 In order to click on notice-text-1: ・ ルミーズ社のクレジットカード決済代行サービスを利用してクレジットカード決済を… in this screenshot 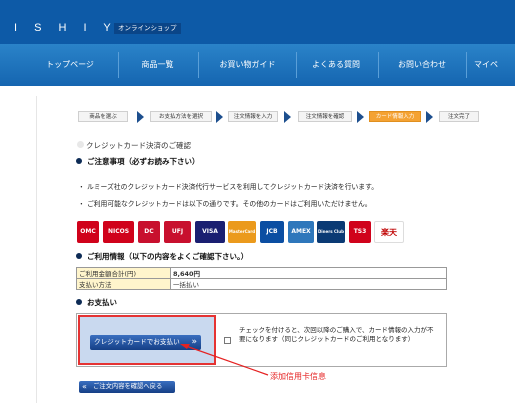, I will do `click(228, 187)`.